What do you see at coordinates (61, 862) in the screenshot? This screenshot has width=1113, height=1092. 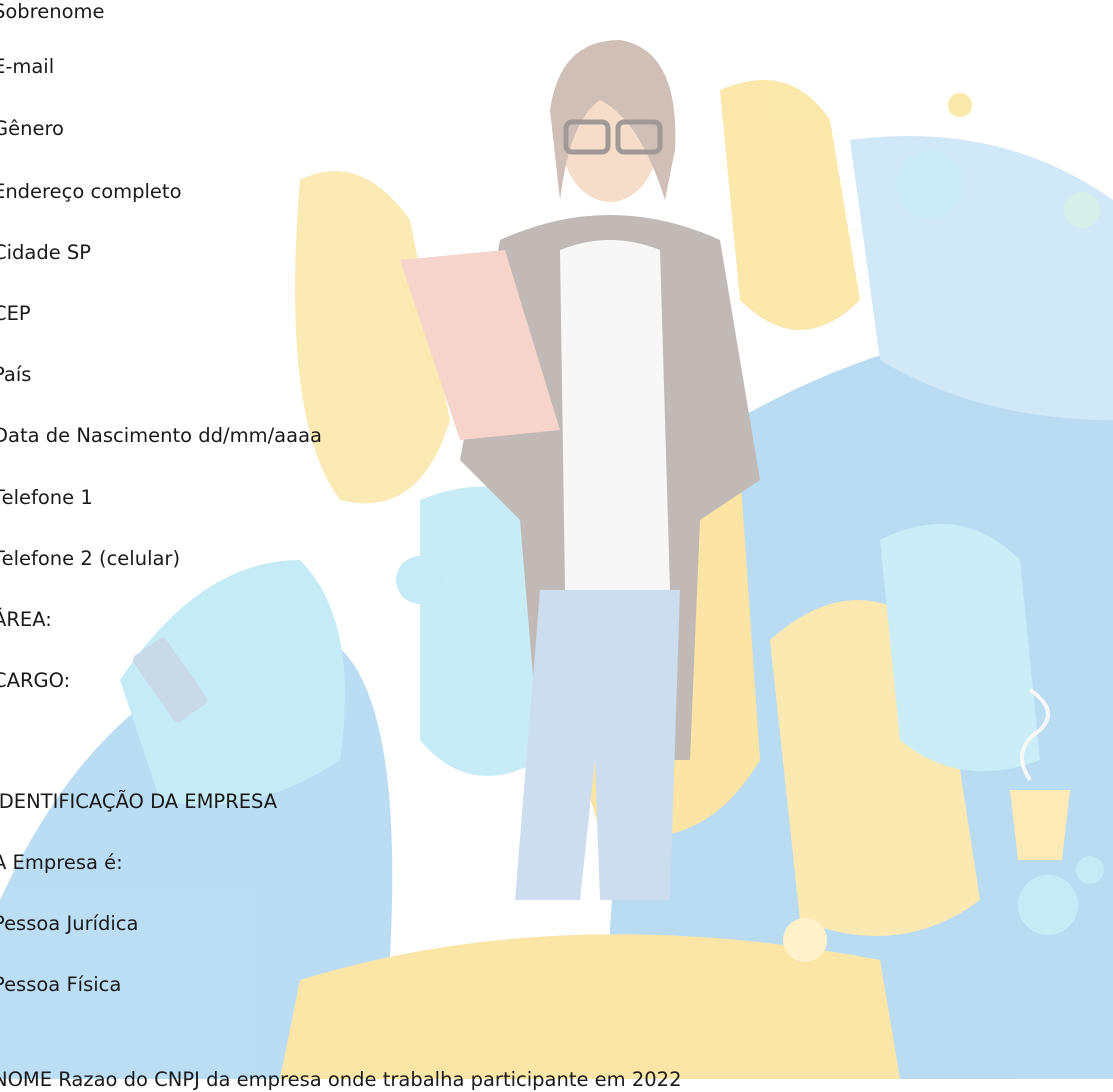 I see `company-type-question: A Empresa é:` at bounding box center [61, 862].